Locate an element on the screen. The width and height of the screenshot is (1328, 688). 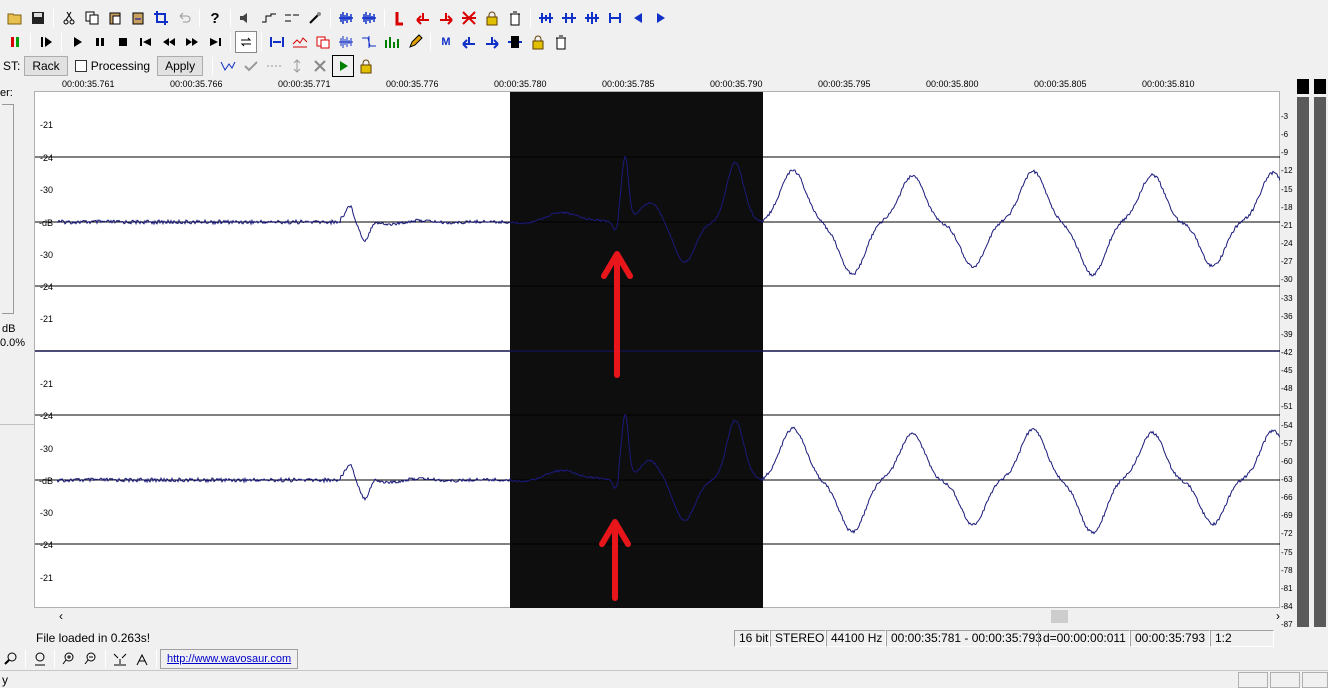
zoom-in-h-icon is located at coordinates (69, 659).